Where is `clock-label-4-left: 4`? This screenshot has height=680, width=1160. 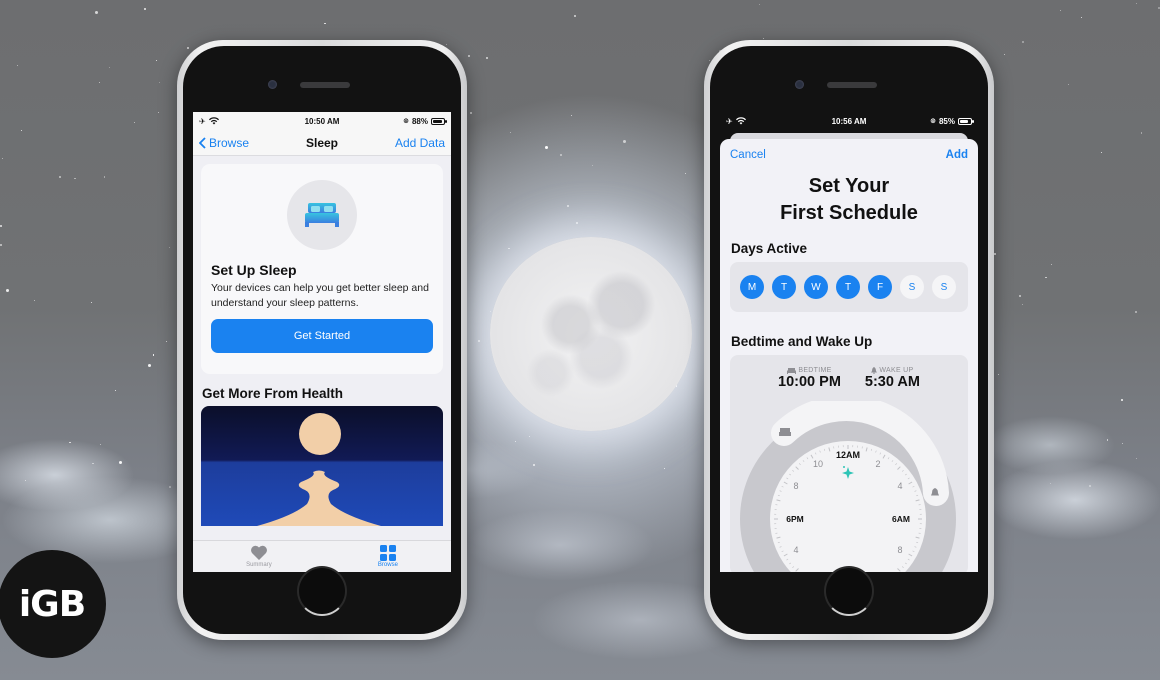 clock-label-4-left: 4 is located at coordinates (795, 550).